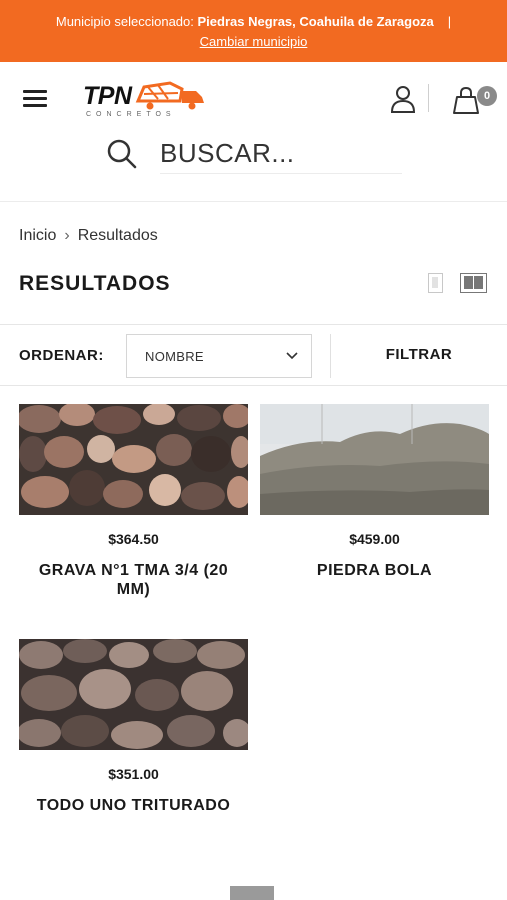 This screenshot has width=507, height=900. I want to click on product-price: $459.00, so click(374, 539).